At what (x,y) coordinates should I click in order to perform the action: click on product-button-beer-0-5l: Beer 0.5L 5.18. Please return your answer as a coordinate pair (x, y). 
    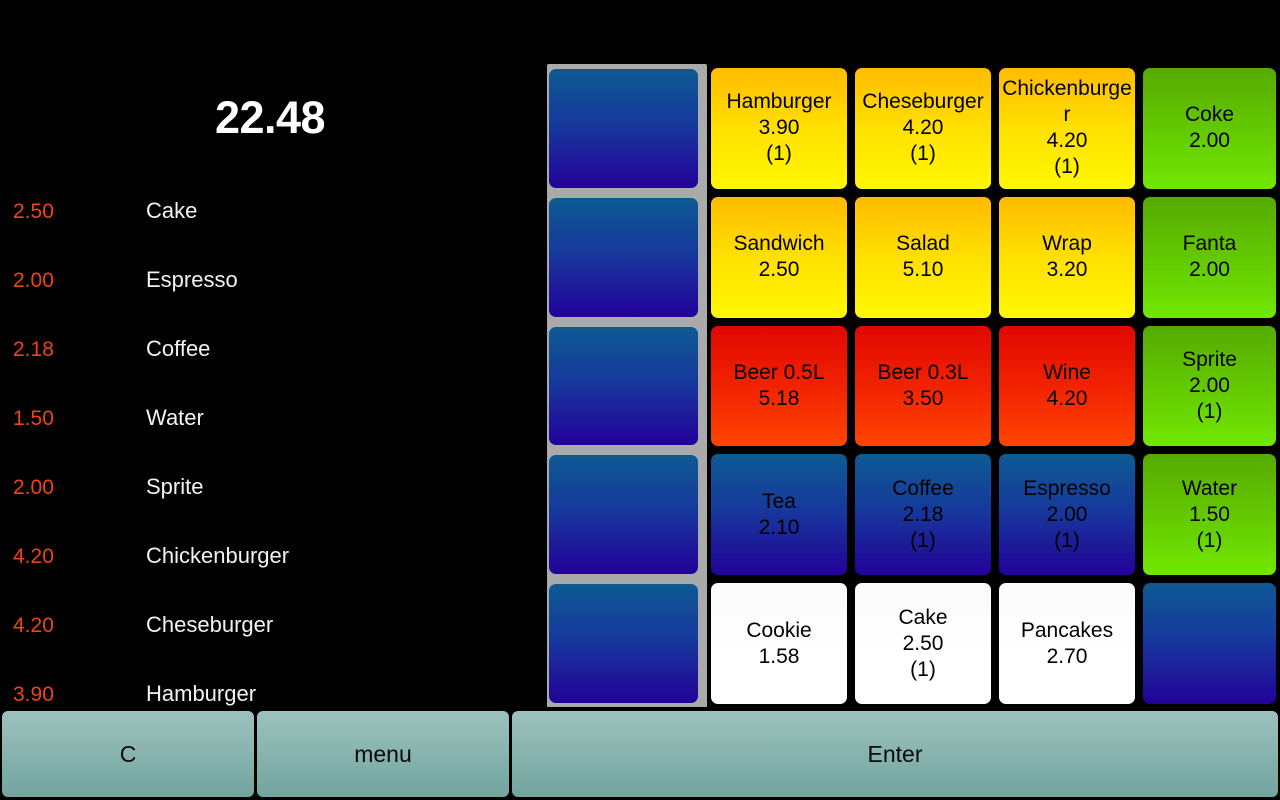
    Looking at the image, I should click on (779, 386).